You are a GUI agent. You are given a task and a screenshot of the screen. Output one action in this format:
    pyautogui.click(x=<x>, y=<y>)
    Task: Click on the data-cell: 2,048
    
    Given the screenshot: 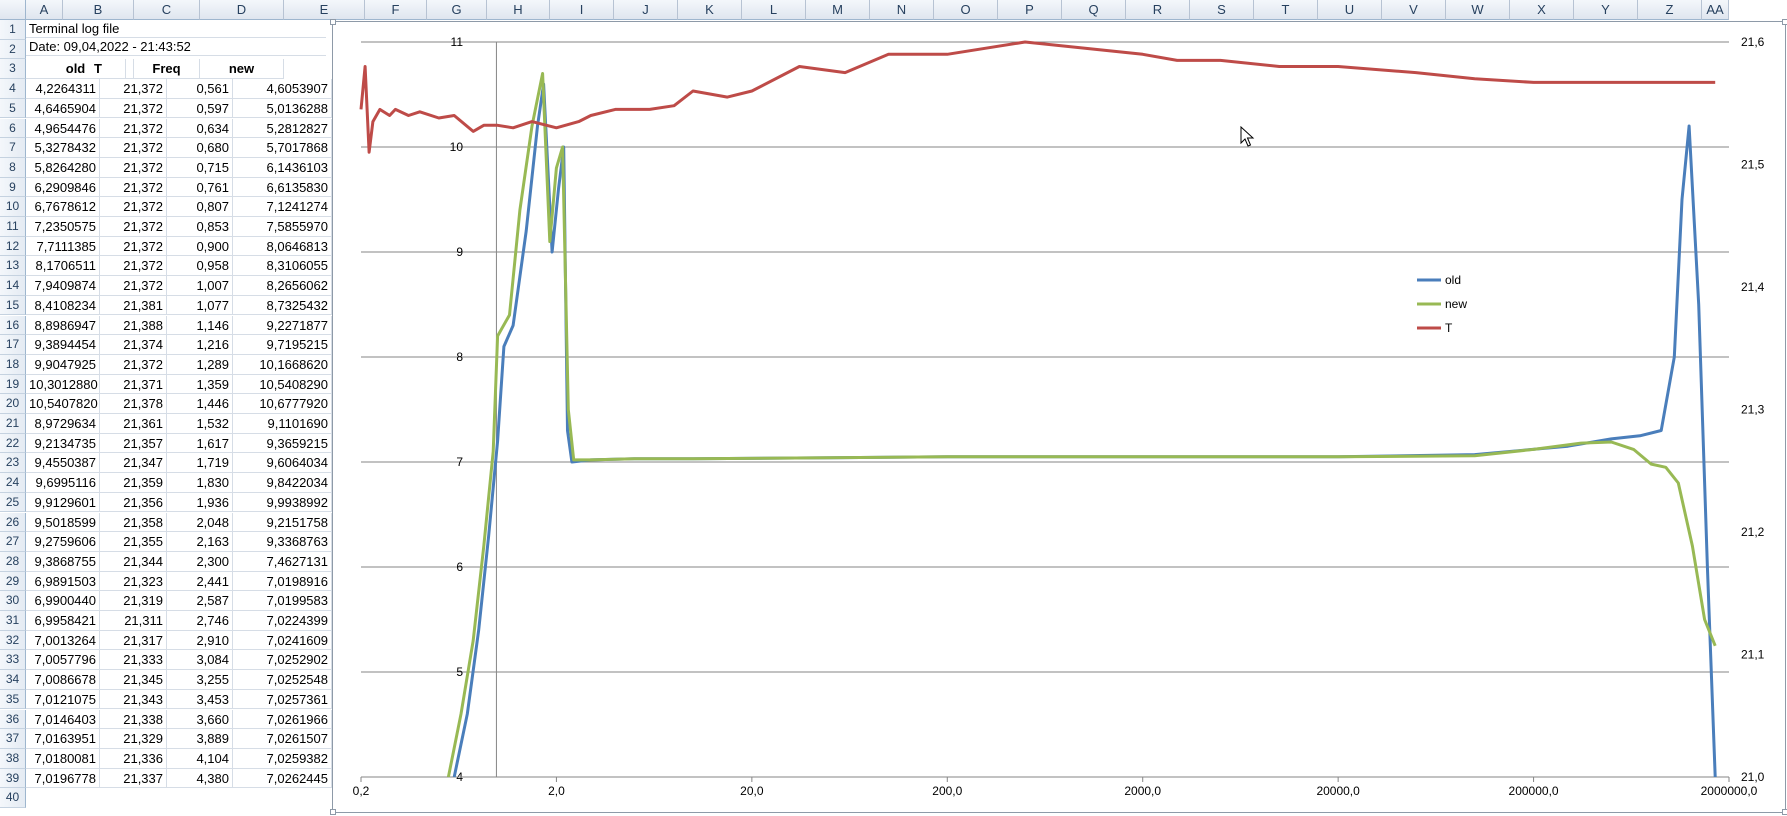 What is the action you would take?
    pyautogui.click(x=200, y=522)
    